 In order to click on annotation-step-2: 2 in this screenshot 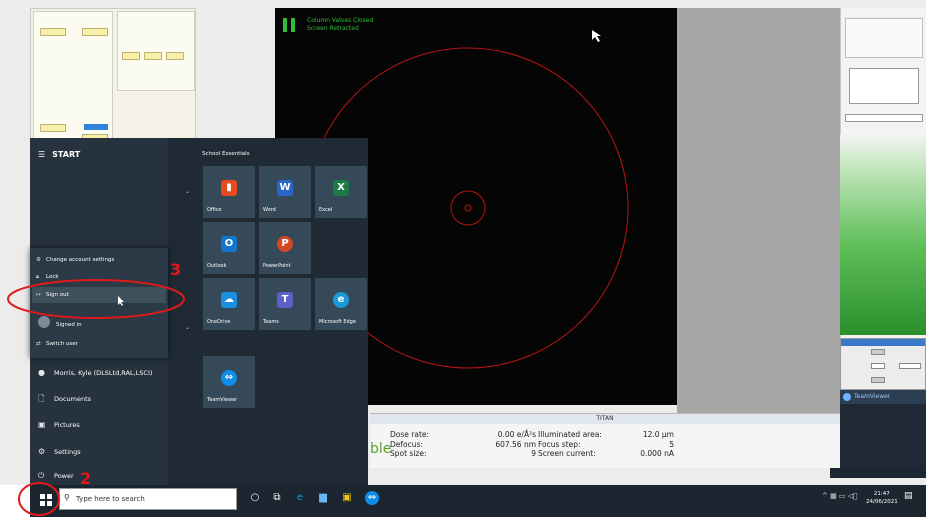, I will do `click(86, 478)`.